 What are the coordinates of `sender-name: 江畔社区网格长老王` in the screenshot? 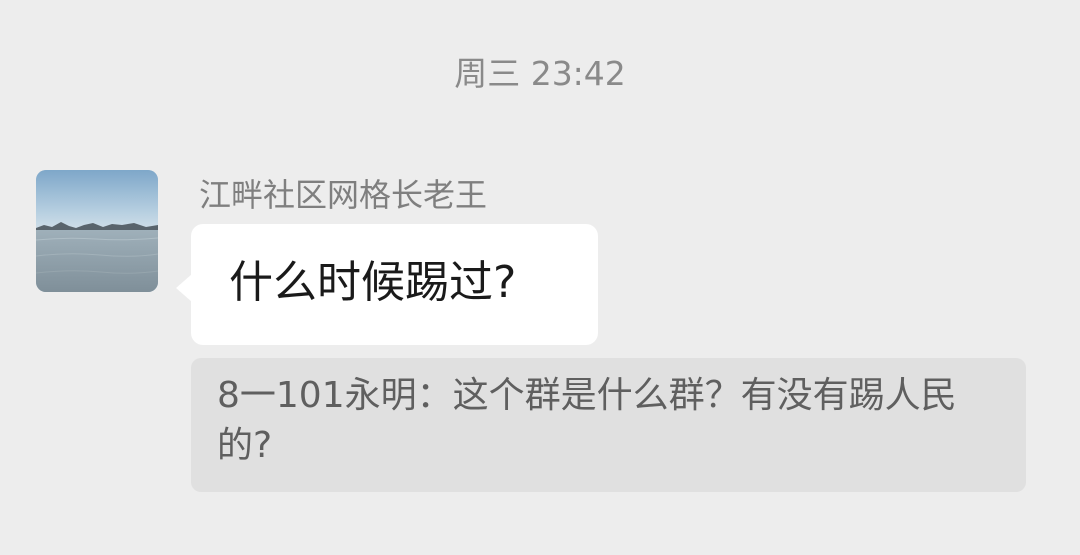 It's located at (343, 195).